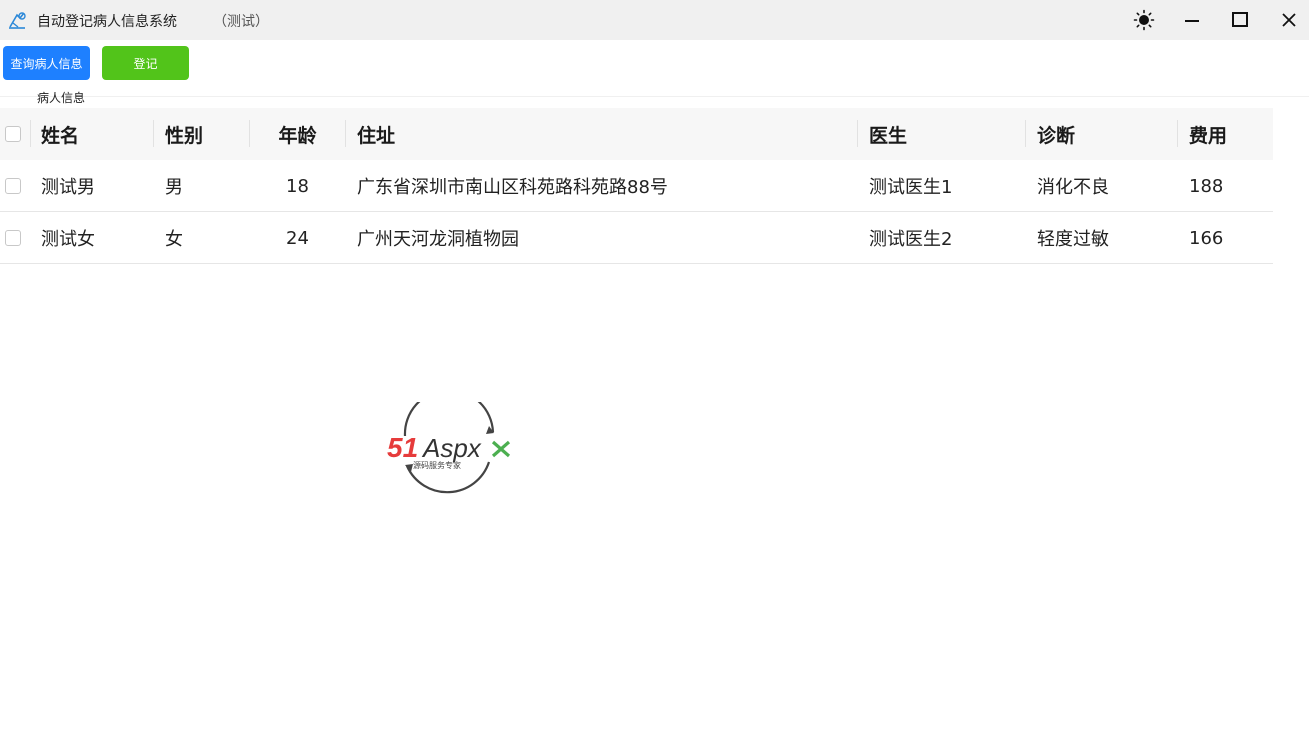 This screenshot has width=1309, height=754. I want to click on cell-address: 广州天河龙洞植物园, so click(438, 239).